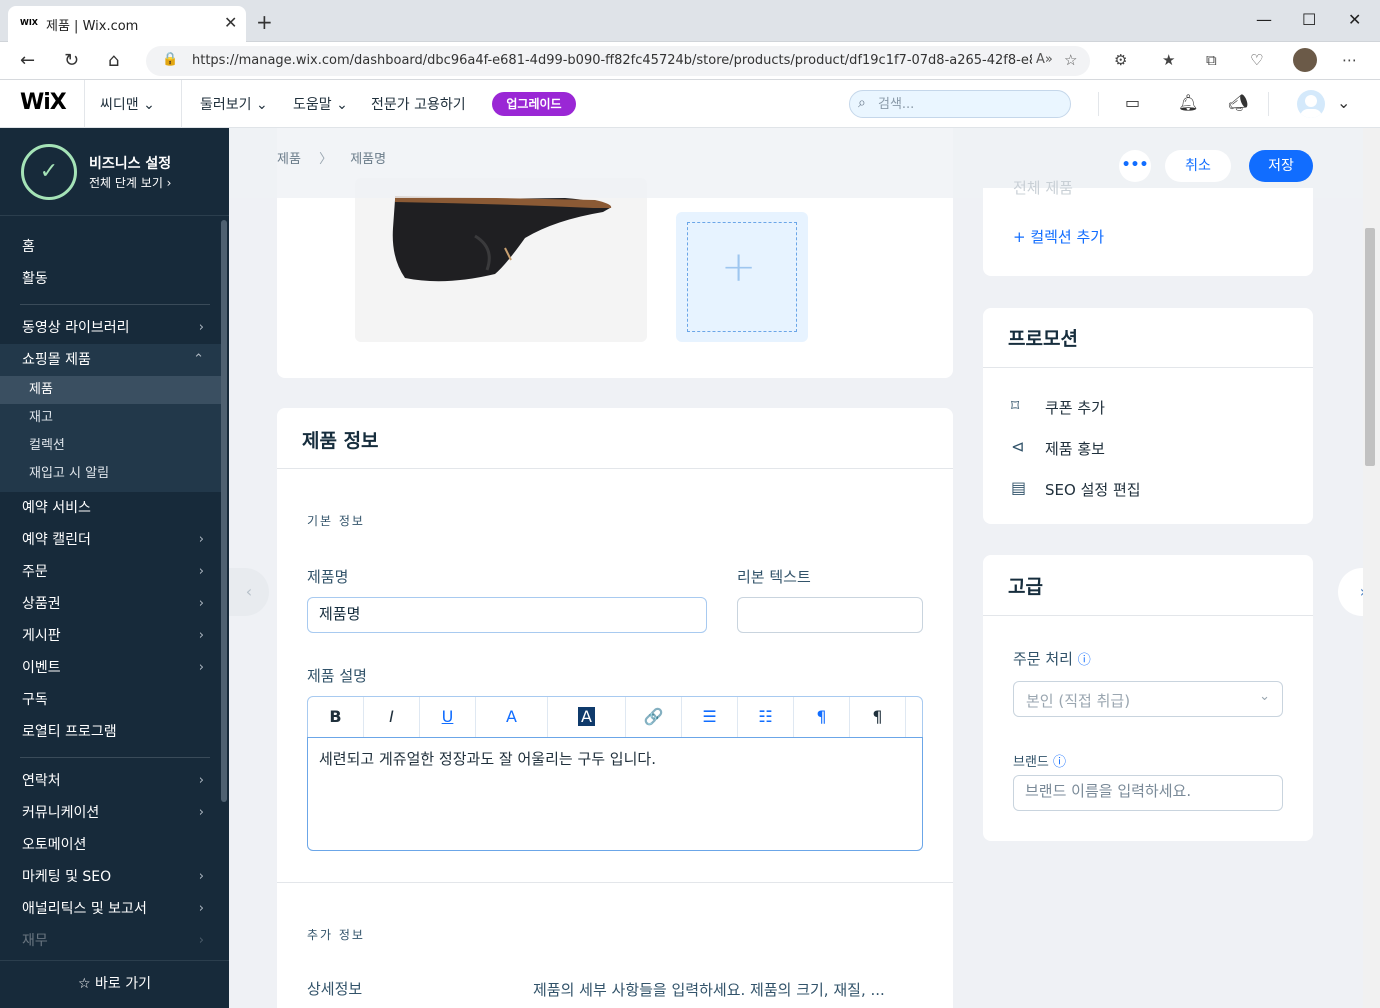 The height and width of the screenshot is (1008, 1380). Describe the element at coordinates (1135, 166) in the screenshot. I see `more-actions-button: •••` at that location.